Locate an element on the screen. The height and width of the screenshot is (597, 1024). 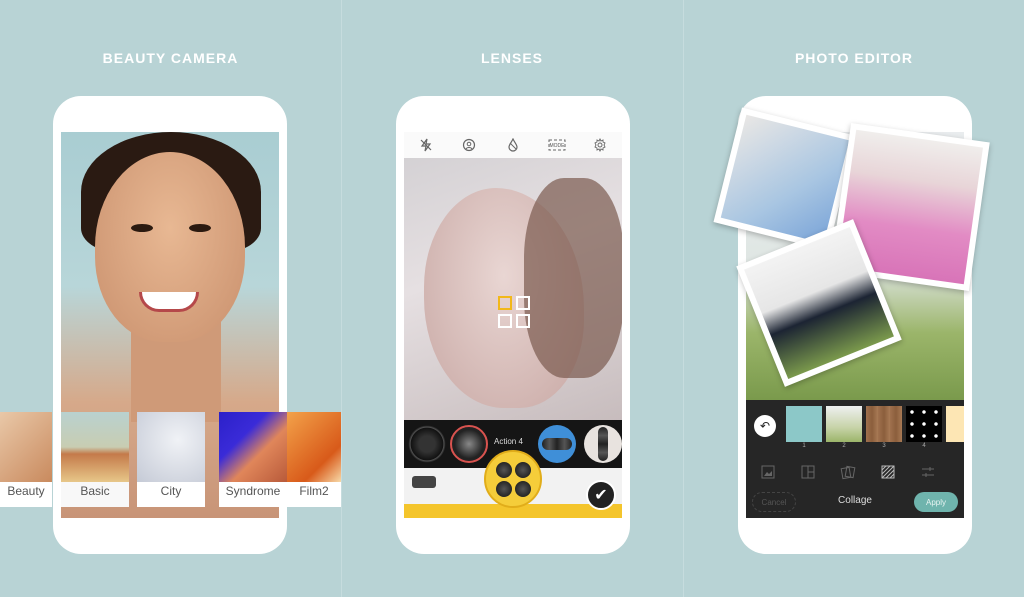
panel-title: PHOTO EDITOR is located at coordinates (854, 58).